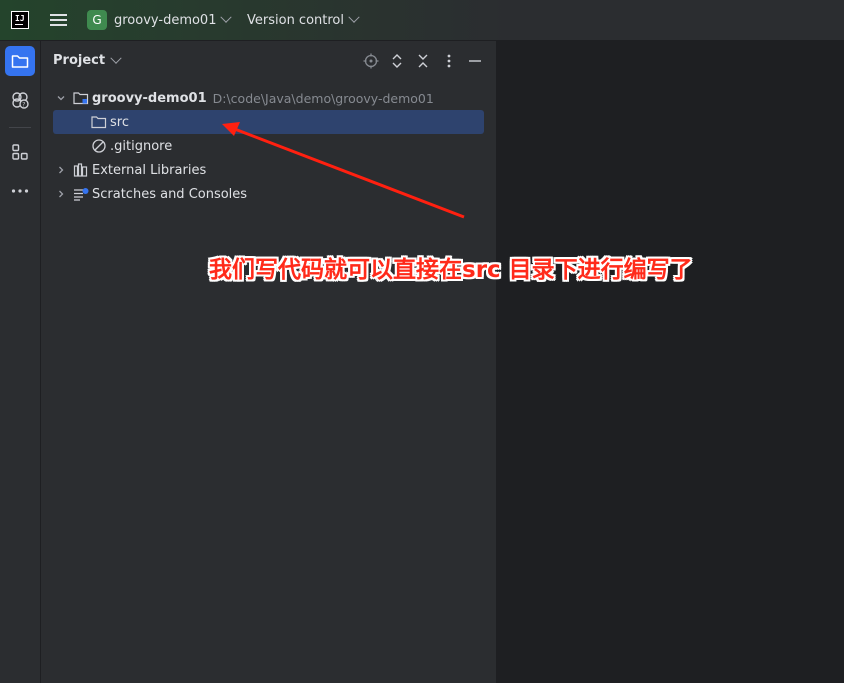  What do you see at coordinates (451, 270) in the screenshot?
I see `annotation-text: 我们写代码就可以直接在src 目录下进行编写了` at bounding box center [451, 270].